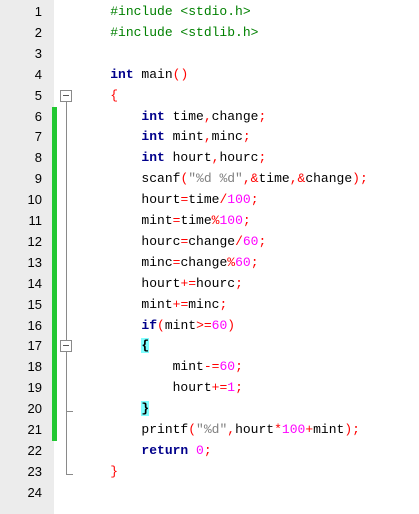 The image size is (419, 514). Describe the element at coordinates (153, 305) in the screenshot. I see `code-text: mint+=minc;` at that location.